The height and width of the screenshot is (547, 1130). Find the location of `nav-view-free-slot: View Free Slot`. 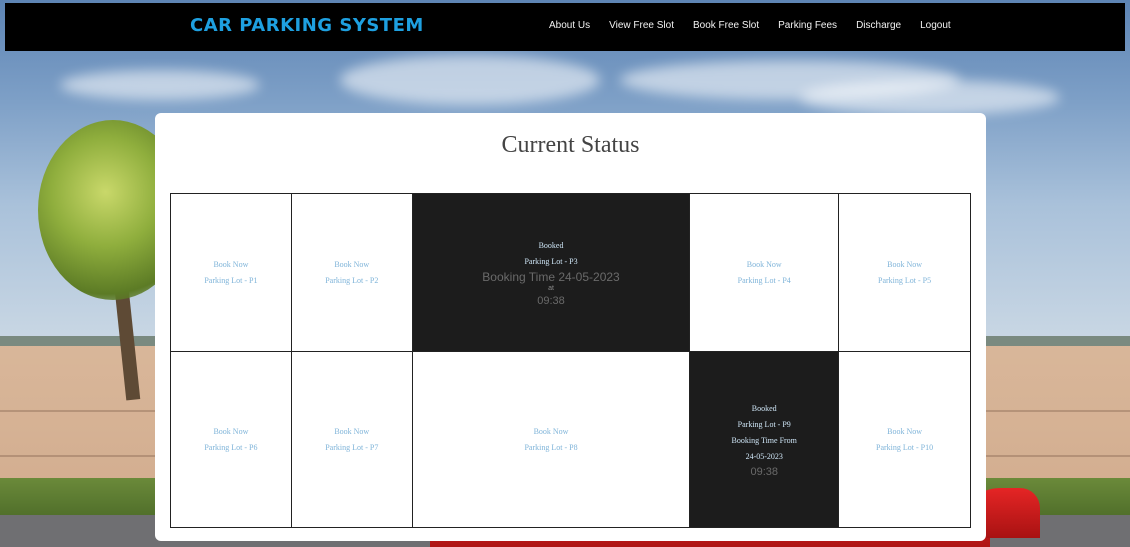

nav-view-free-slot: View Free Slot is located at coordinates (641, 25).